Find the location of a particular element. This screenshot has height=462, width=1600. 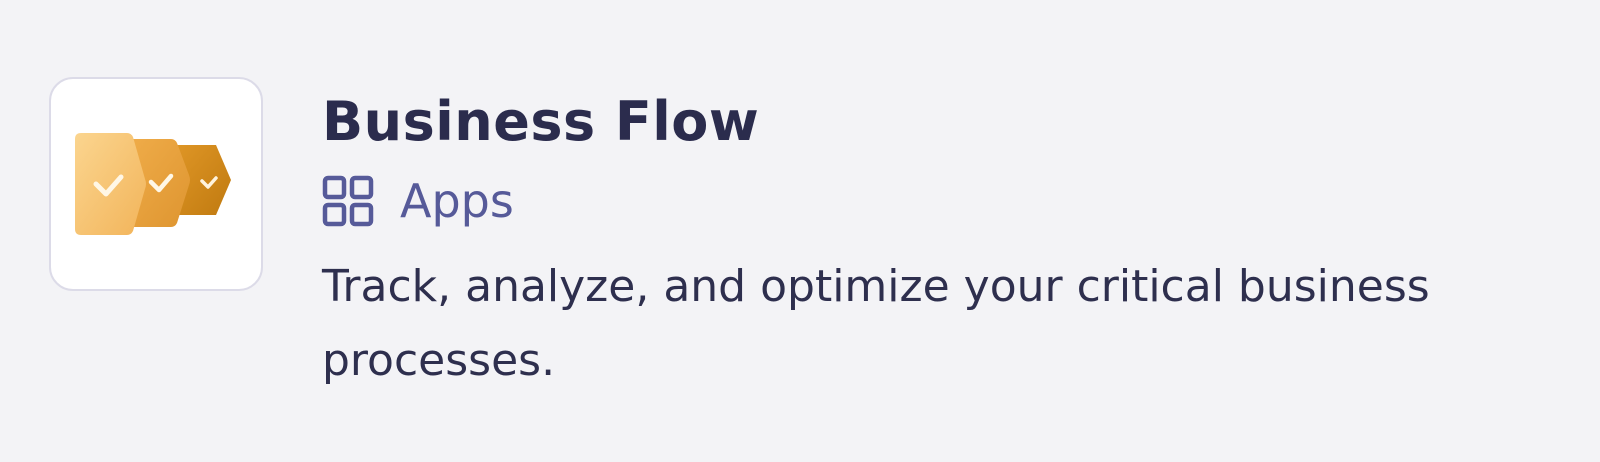

app-category: Apps is located at coordinates (942, 201).